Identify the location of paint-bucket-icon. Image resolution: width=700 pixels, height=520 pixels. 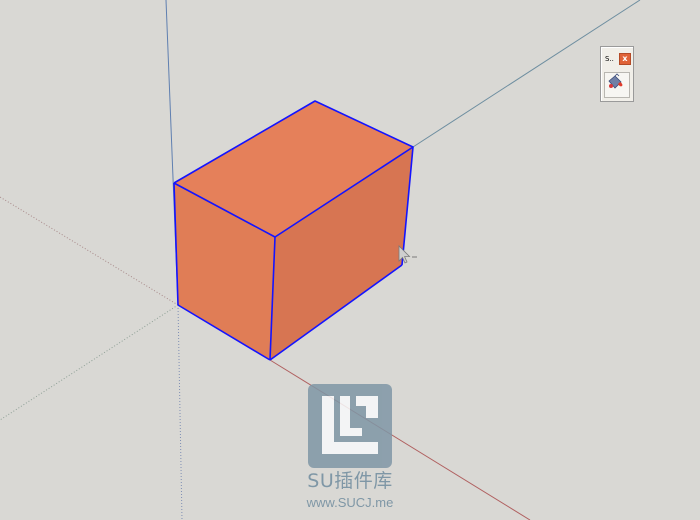
(615, 81).